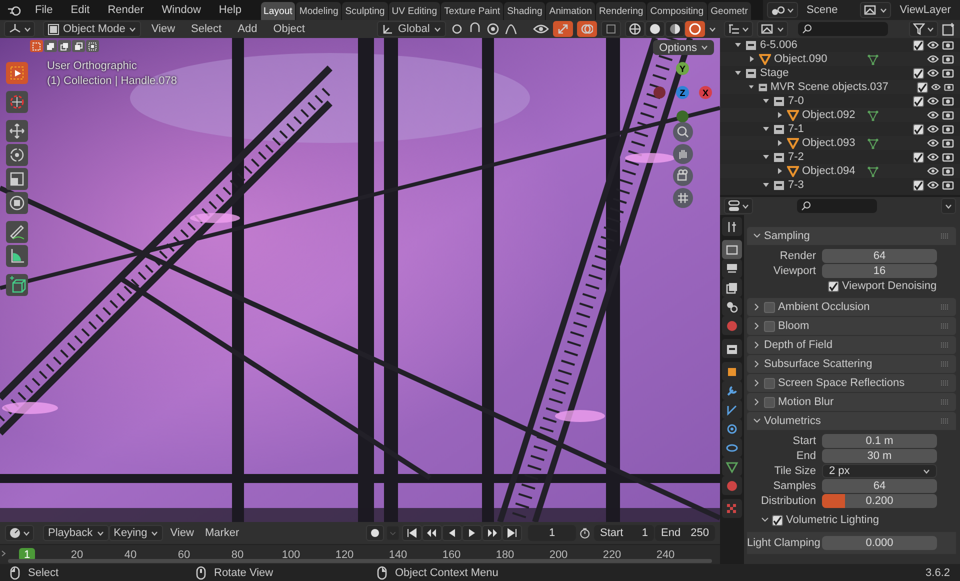 This screenshot has height=581, width=960. What do you see at coordinates (414, 11) in the screenshot?
I see `workspace-tab: UV Editing` at bounding box center [414, 11].